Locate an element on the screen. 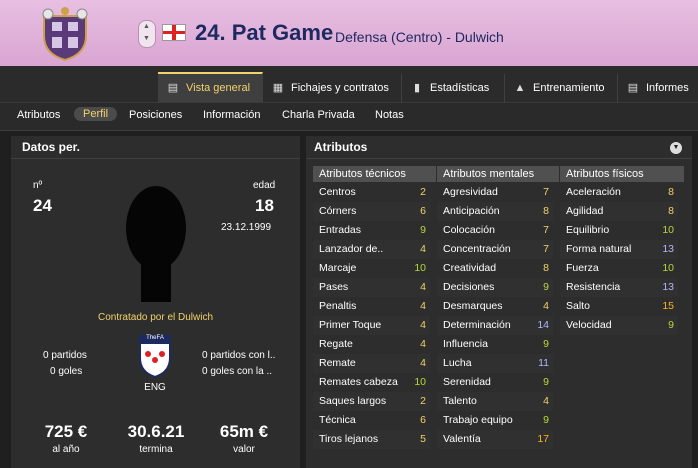 The width and height of the screenshot is (698, 468). attribute-row: Influencia 9 is located at coordinates (495, 344).